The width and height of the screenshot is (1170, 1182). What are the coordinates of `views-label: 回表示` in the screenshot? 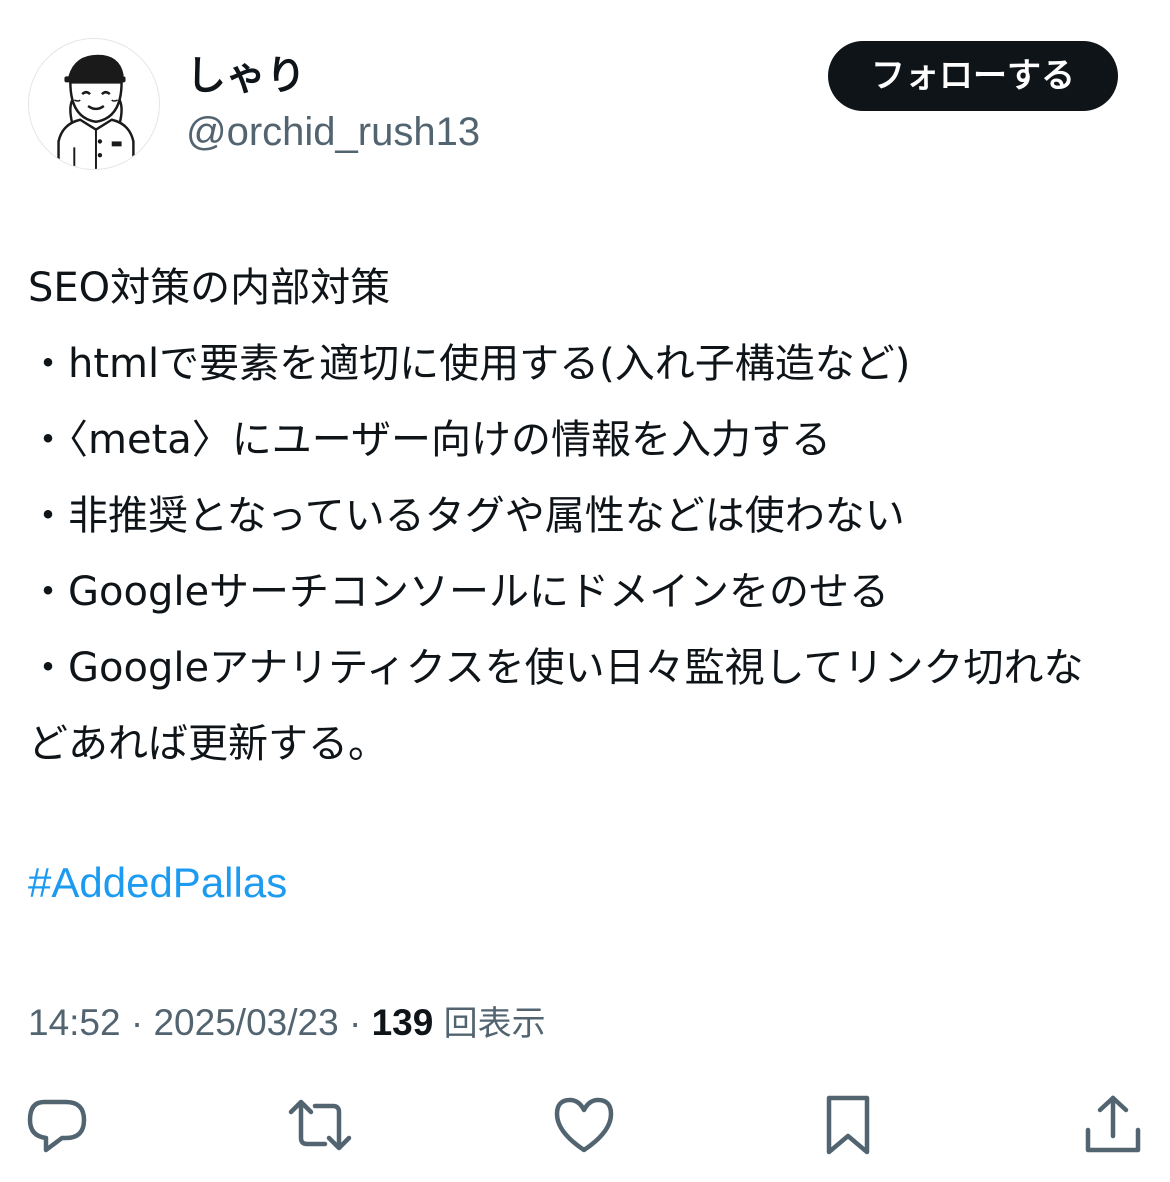 It's located at (494, 1024).